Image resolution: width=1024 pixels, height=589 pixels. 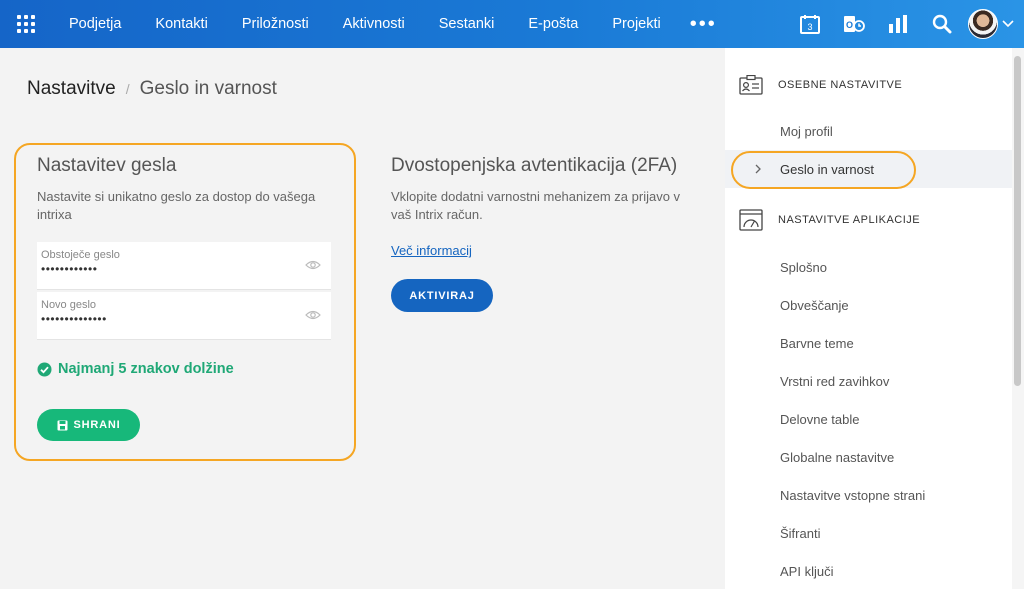 I want to click on sidebar-item-barvne-teme: Barvne teme, so click(x=817, y=343).